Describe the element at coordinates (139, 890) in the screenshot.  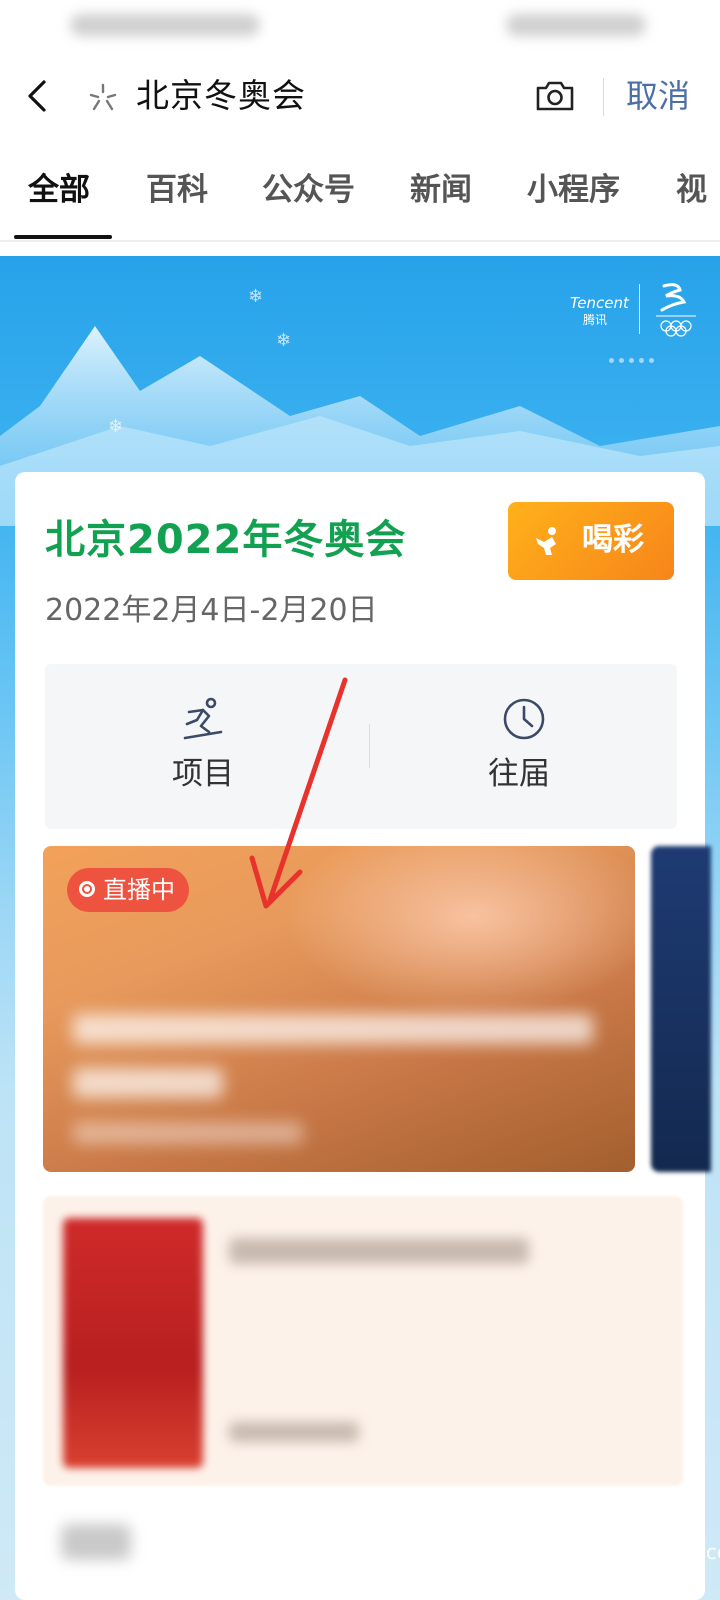
I see `live-badge-label: 直播中` at that location.